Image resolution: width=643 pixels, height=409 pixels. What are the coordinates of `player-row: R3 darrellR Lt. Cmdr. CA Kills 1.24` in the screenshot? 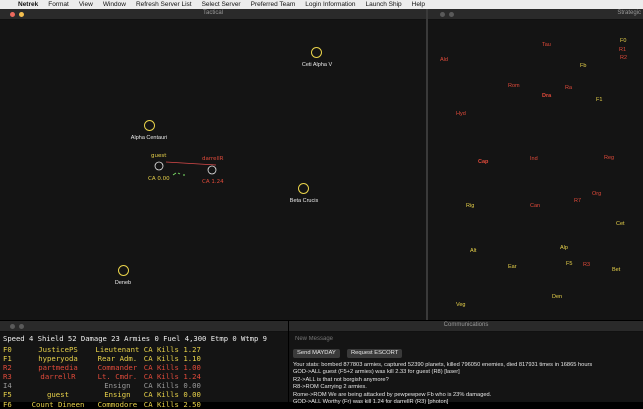 It's located at (102, 376).